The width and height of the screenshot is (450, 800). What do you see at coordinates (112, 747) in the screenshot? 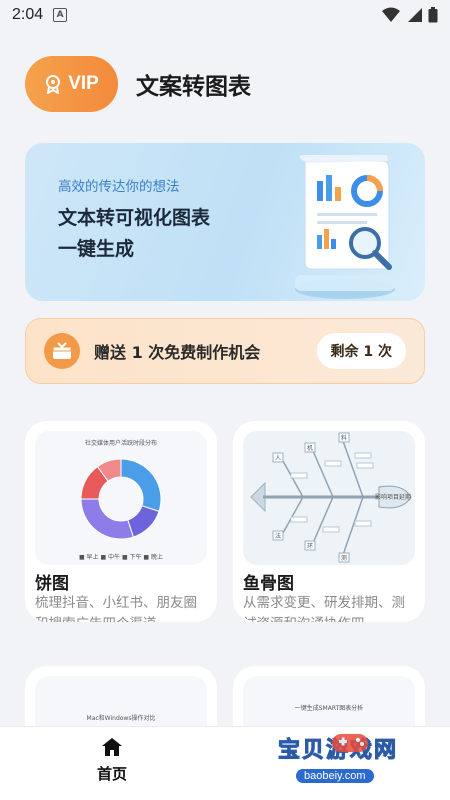
I see `home-icon` at bounding box center [112, 747].